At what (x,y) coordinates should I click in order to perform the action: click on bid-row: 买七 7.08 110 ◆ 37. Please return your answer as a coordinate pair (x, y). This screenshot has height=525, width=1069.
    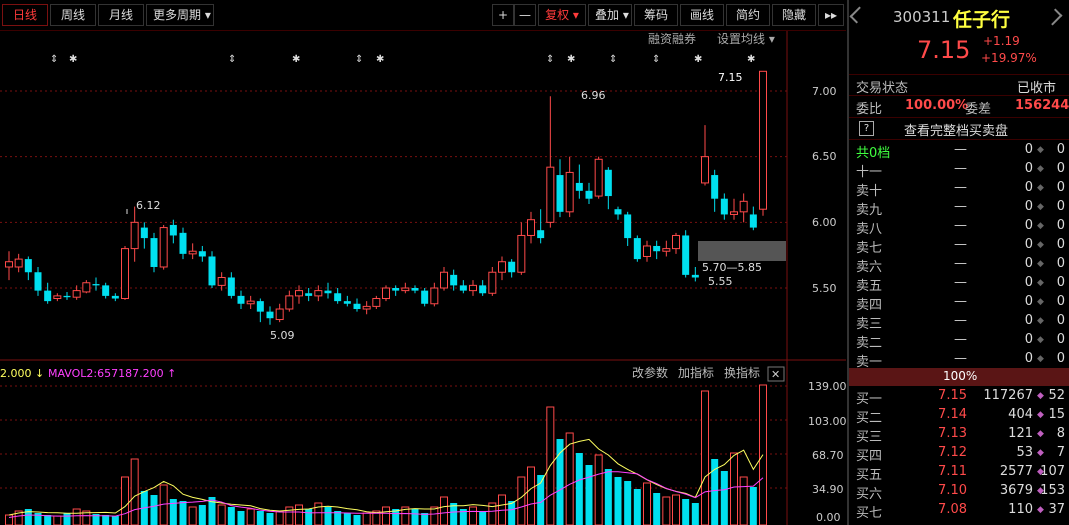
    Looking at the image, I should click on (959, 511).